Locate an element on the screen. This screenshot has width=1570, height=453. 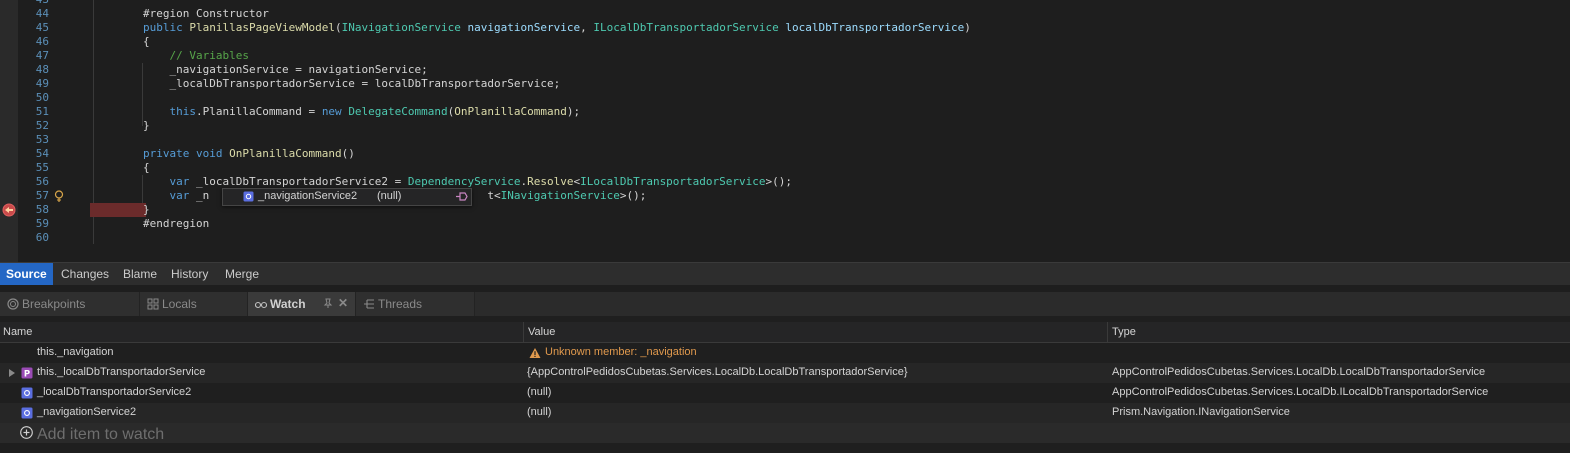
line-number: 43 is located at coordinates (34, 3).